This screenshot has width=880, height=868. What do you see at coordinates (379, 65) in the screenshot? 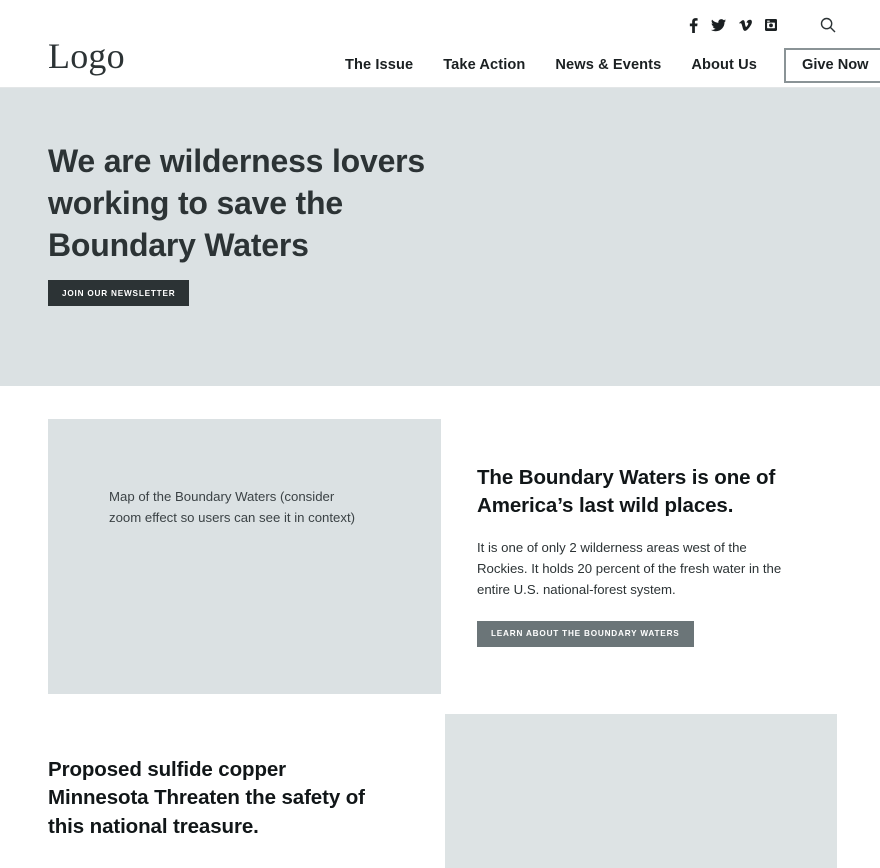
I see `nav-item-the-issue: The Issue` at bounding box center [379, 65].